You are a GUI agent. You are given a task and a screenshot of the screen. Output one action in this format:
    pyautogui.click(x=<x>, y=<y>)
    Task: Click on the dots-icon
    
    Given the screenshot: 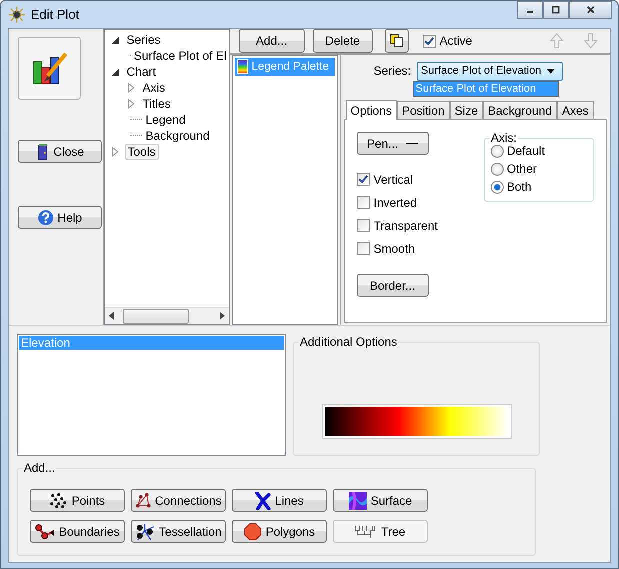 What is the action you would take?
    pyautogui.click(x=59, y=500)
    